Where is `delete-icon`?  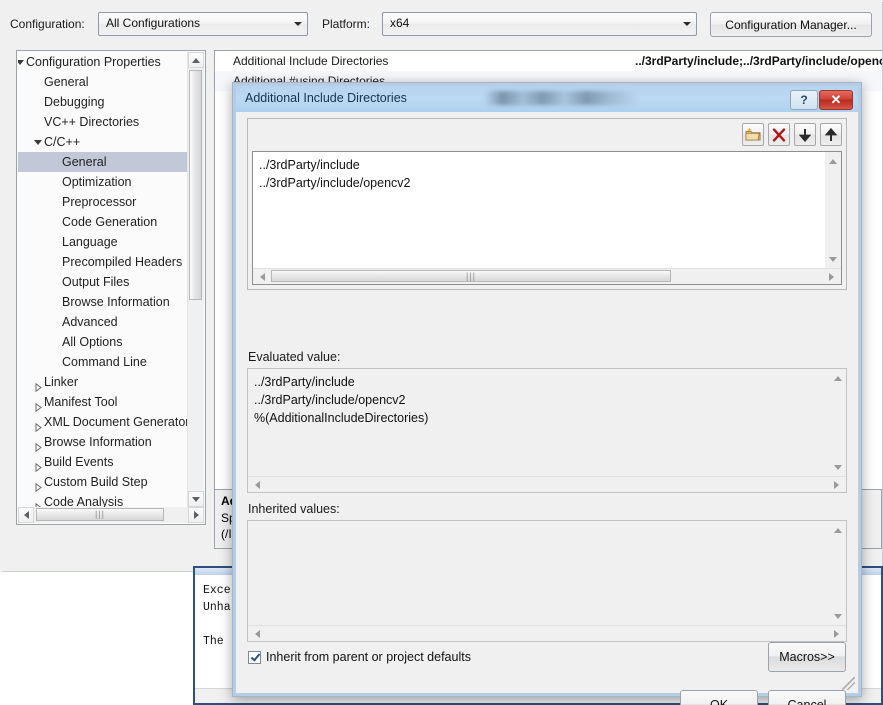
delete-icon is located at coordinates (779, 134).